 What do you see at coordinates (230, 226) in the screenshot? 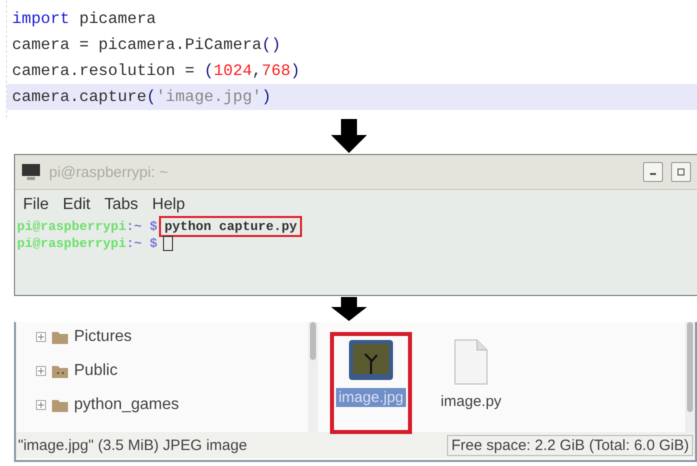
I see `command-text: python capture.py` at bounding box center [230, 226].